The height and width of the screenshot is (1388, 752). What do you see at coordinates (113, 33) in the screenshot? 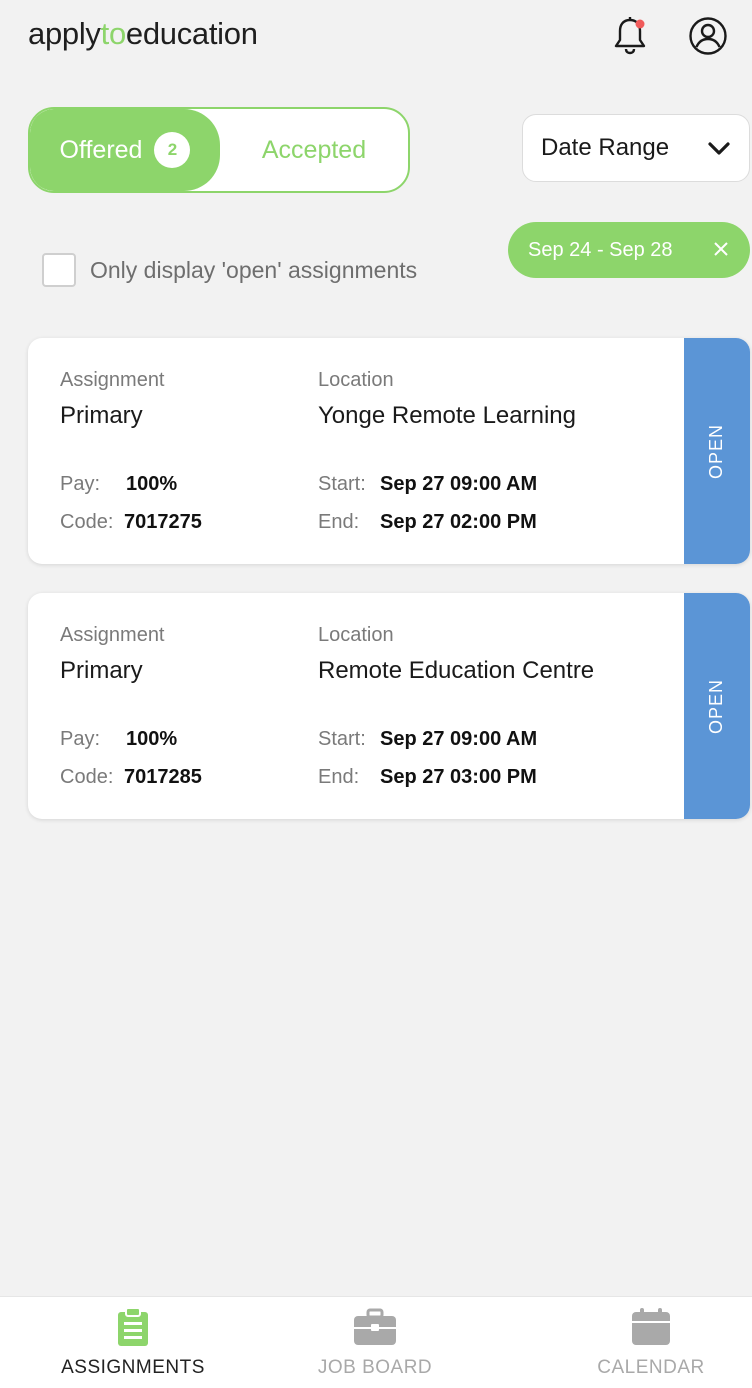
I see `logo-to: to` at bounding box center [113, 33].